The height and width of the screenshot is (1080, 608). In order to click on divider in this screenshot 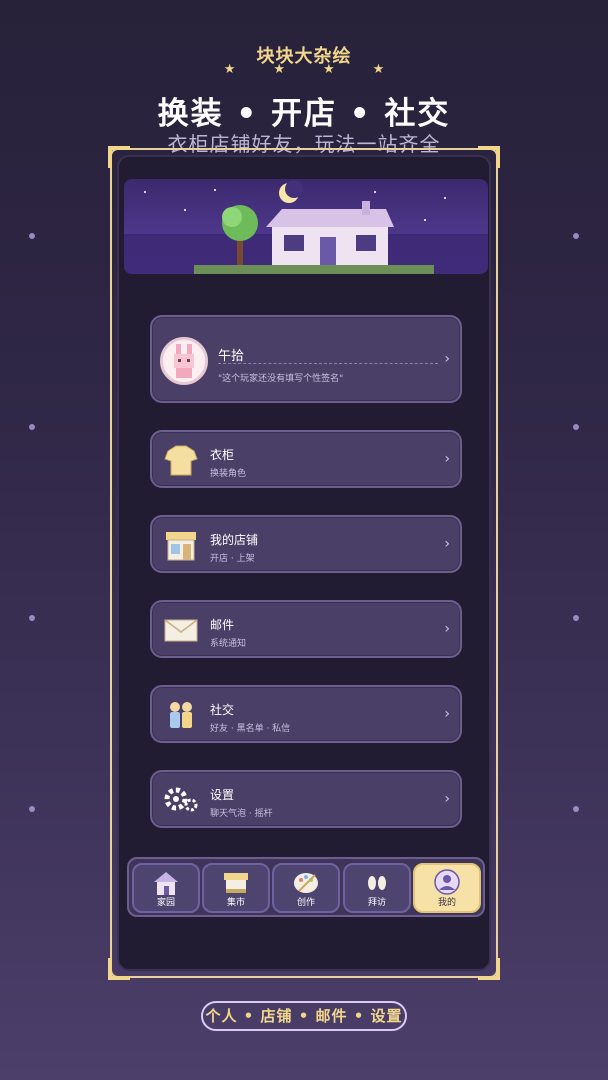, I will do `click(328, 363)`.